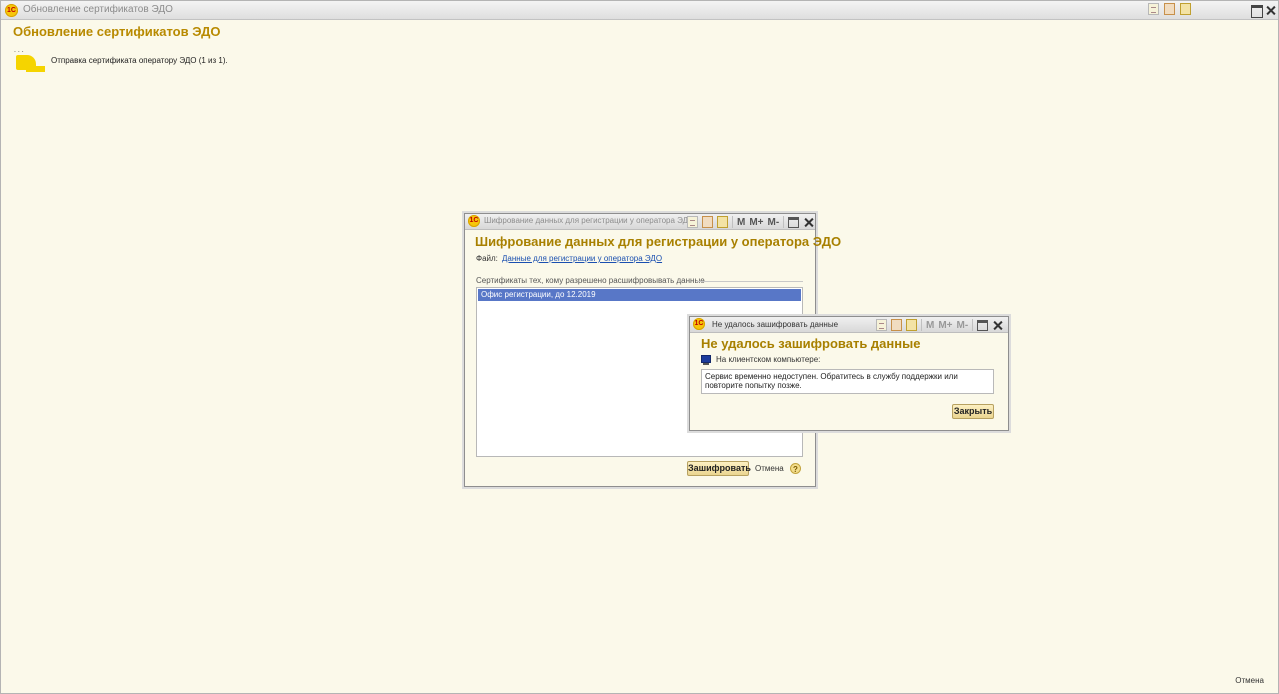  I want to click on main-titlebar: 1С Обновление сертификатов ЭДО, so click(639, 10).